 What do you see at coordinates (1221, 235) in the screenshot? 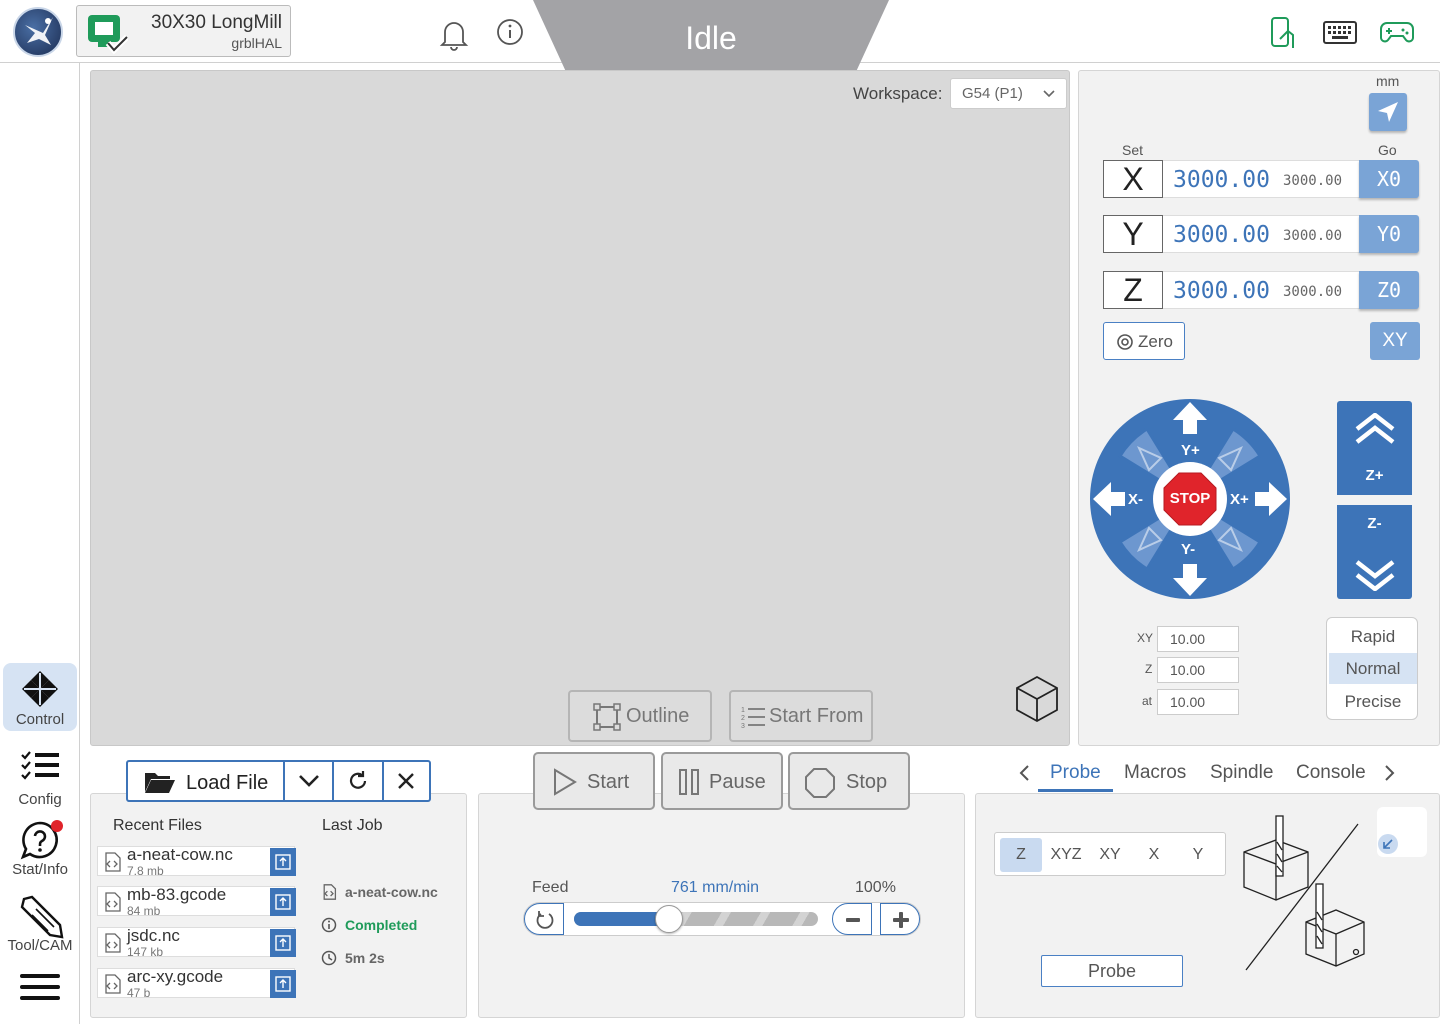
I see `y-work-position: 3000.00` at bounding box center [1221, 235].